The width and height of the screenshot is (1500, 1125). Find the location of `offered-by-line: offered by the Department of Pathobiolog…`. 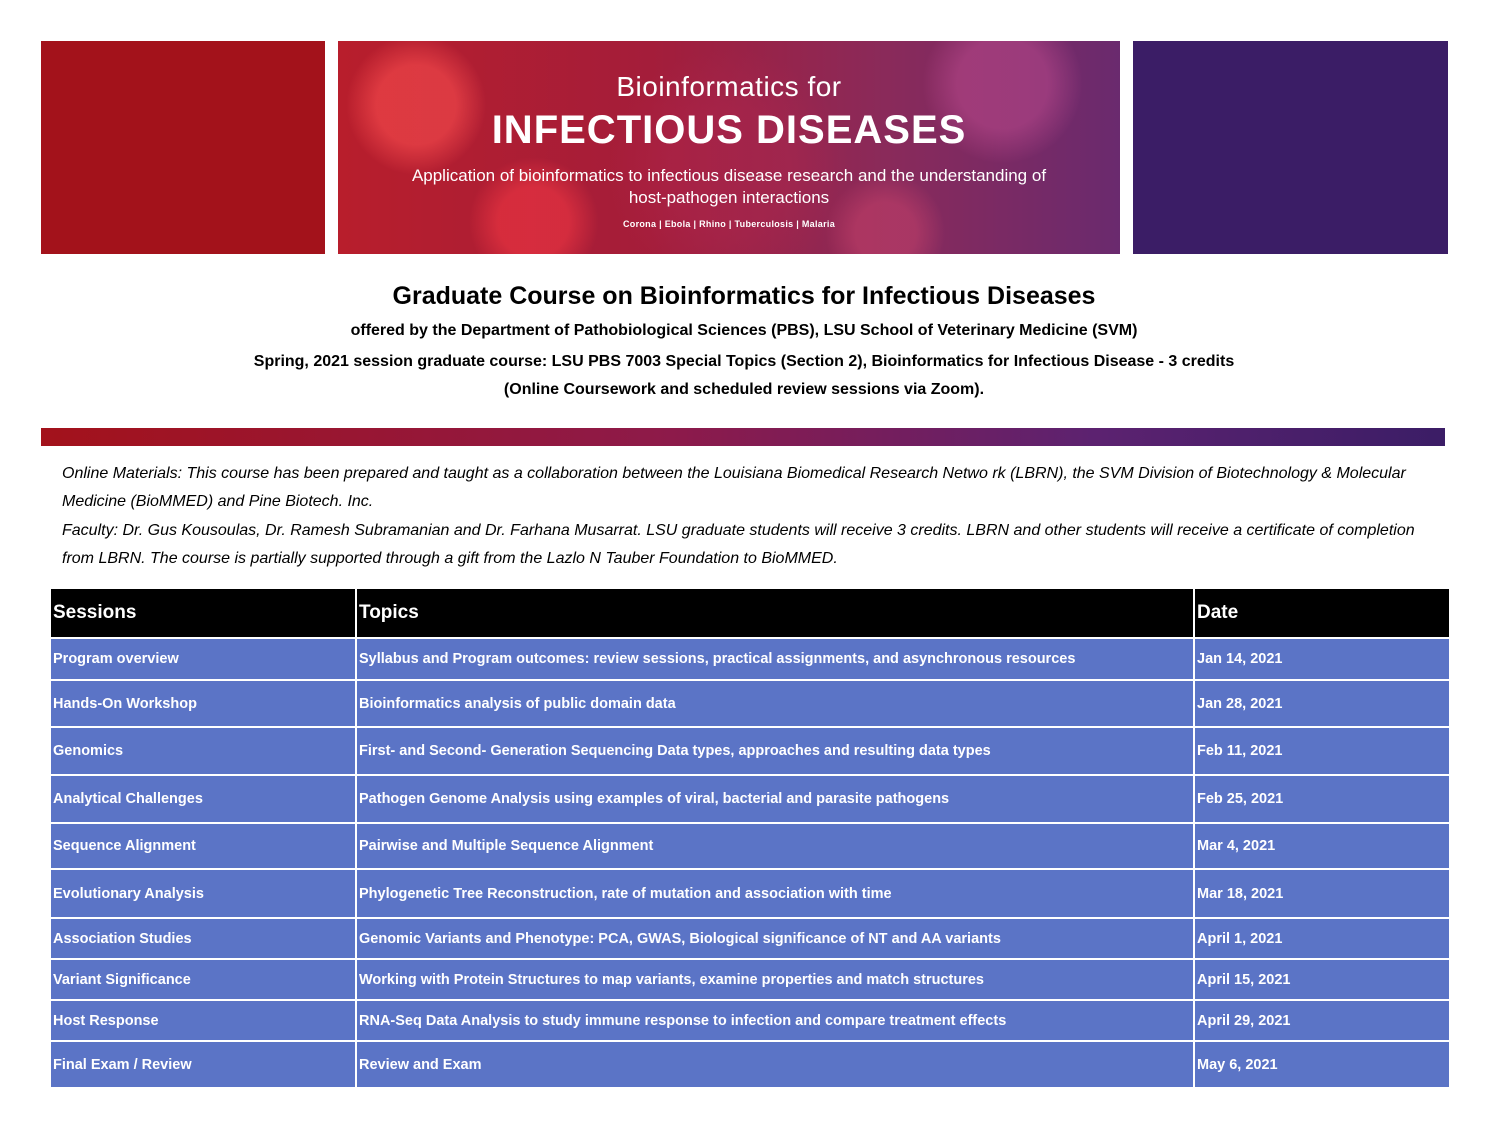

offered-by-line: offered by the Department of Pathobiolog… is located at coordinates (744, 330).